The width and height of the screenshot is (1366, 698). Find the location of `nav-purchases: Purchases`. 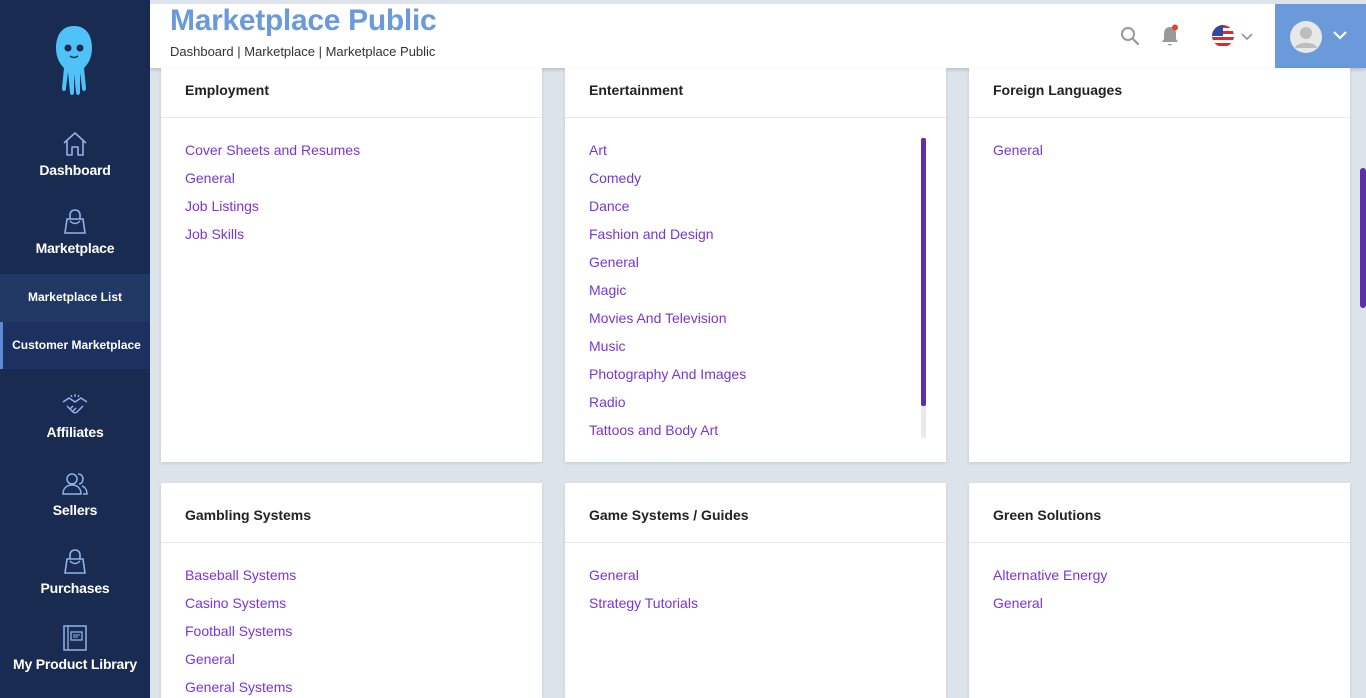

nav-purchases: Purchases is located at coordinates (75, 572).